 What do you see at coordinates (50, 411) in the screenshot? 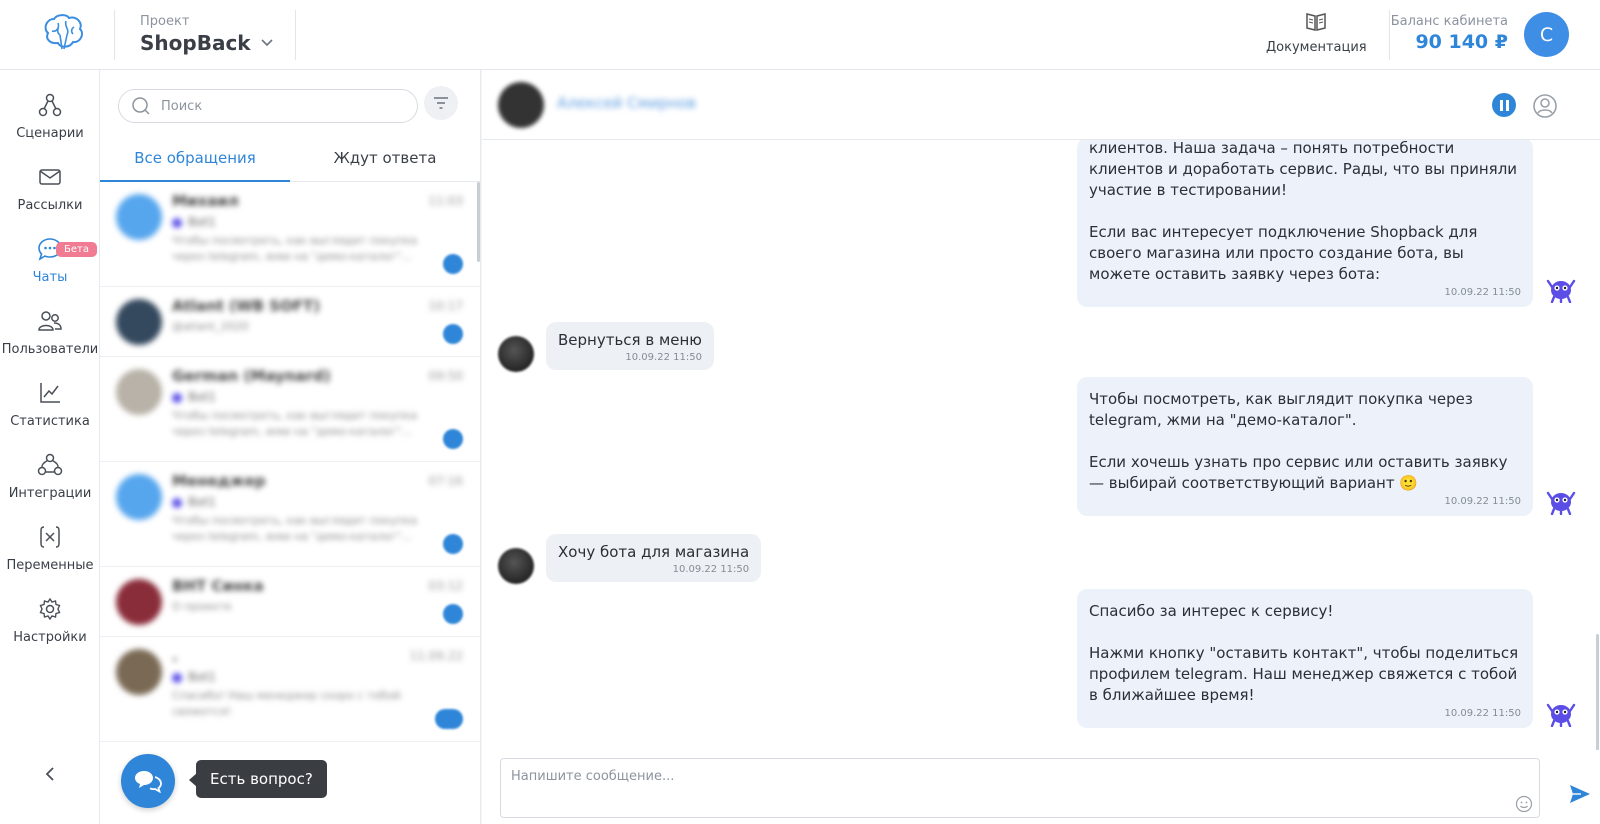
I see `sidebar-item-statistics: Статистика` at bounding box center [50, 411].